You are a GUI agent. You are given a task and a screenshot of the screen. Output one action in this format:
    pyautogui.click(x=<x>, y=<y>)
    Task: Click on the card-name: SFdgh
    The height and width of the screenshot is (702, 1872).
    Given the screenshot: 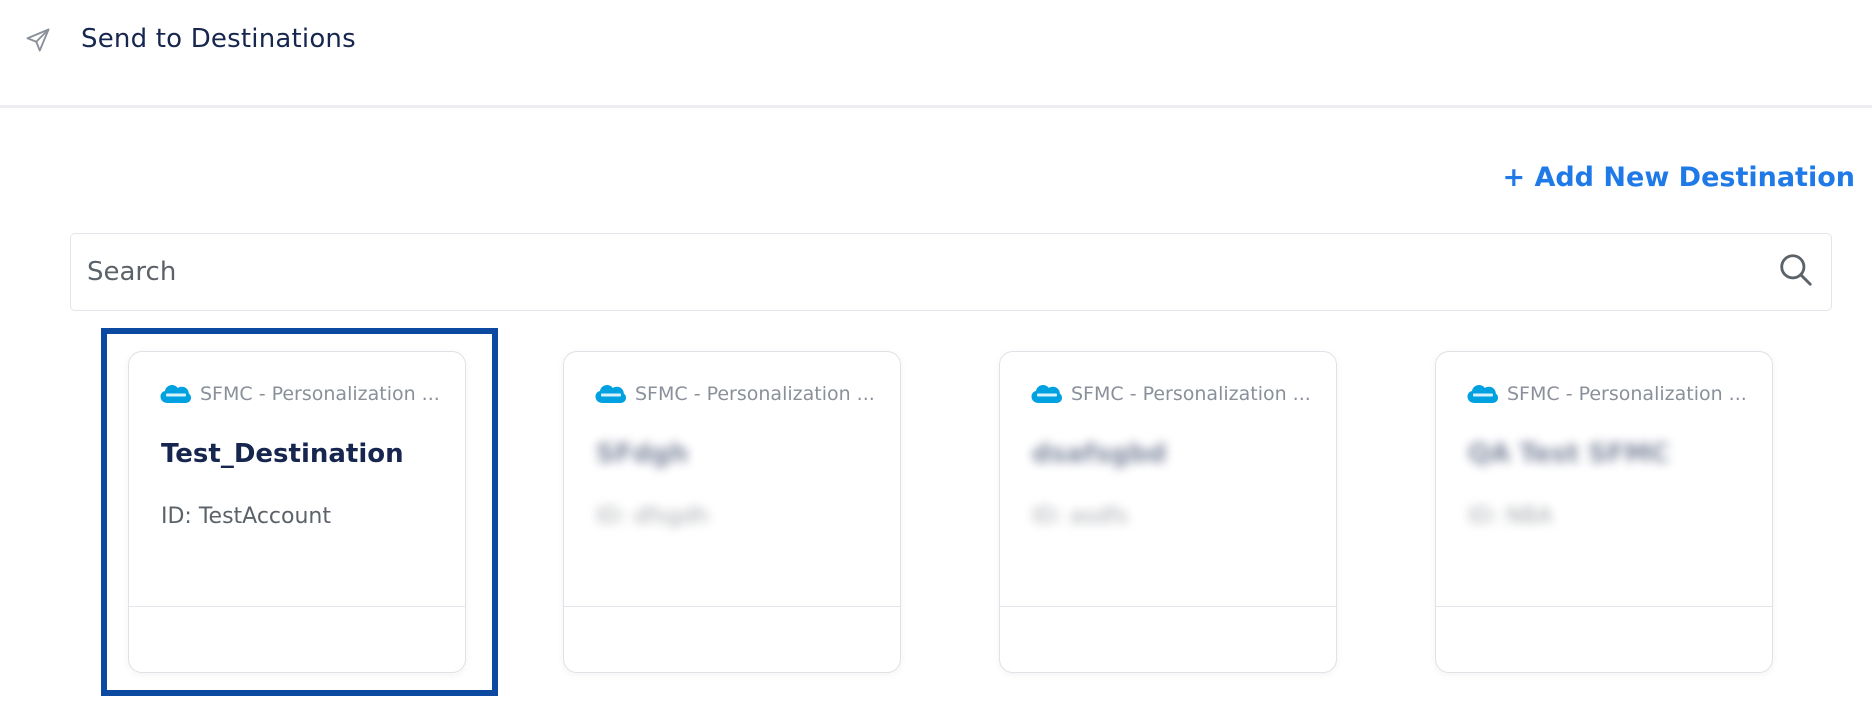 What is the action you would take?
    pyautogui.click(x=642, y=454)
    